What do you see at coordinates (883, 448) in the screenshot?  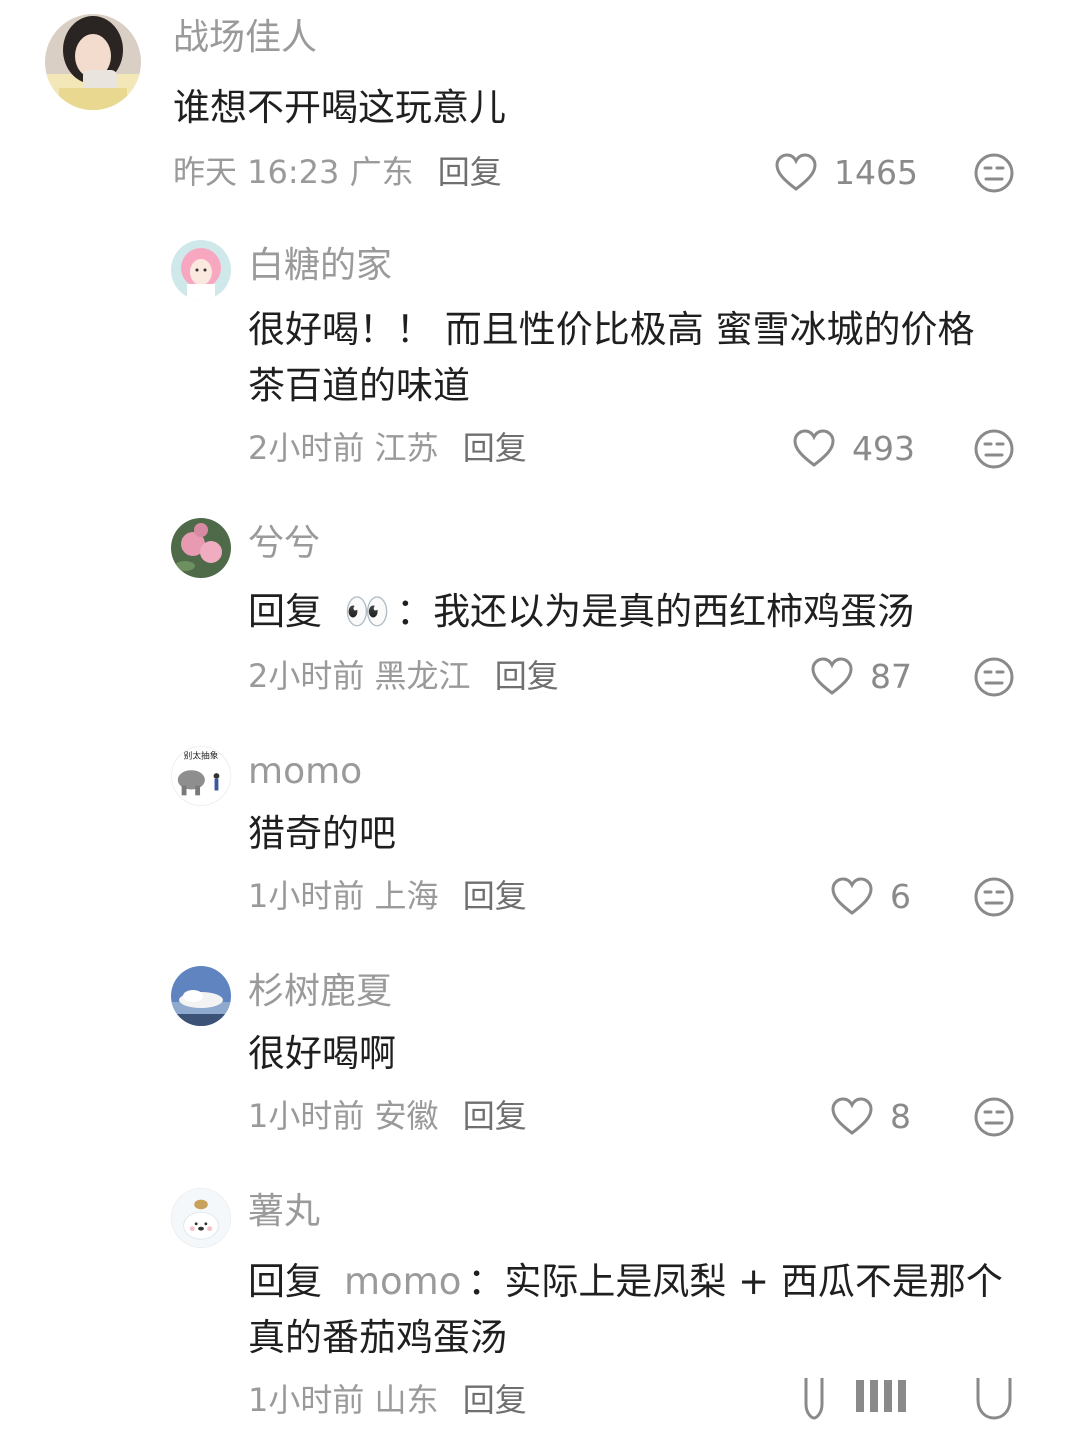 I see `like-count: 493` at bounding box center [883, 448].